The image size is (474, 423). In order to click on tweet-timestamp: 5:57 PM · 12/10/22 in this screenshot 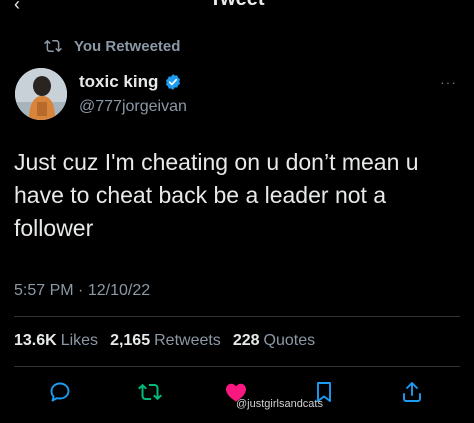, I will do `click(82, 291)`.